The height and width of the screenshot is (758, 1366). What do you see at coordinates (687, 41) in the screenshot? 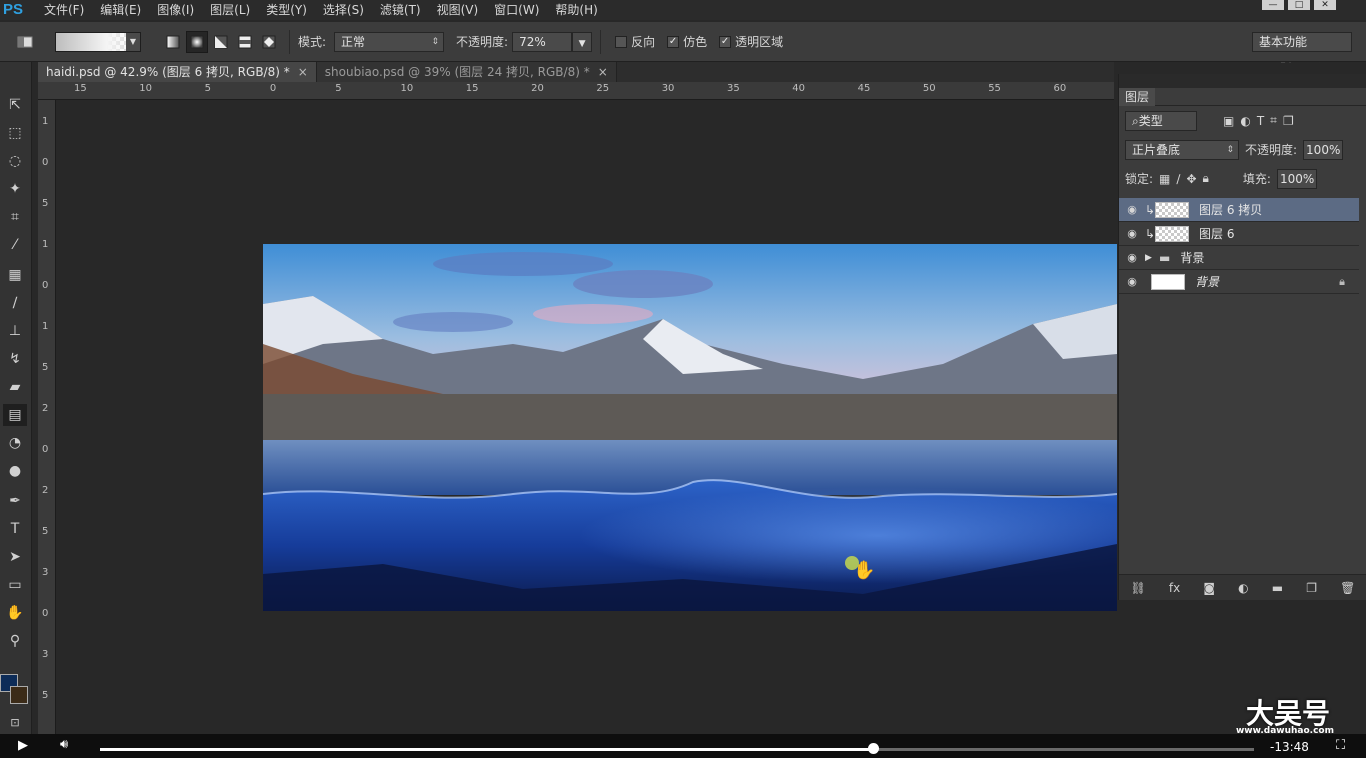
I see `dither-option: ✓ 仿色` at bounding box center [687, 41].